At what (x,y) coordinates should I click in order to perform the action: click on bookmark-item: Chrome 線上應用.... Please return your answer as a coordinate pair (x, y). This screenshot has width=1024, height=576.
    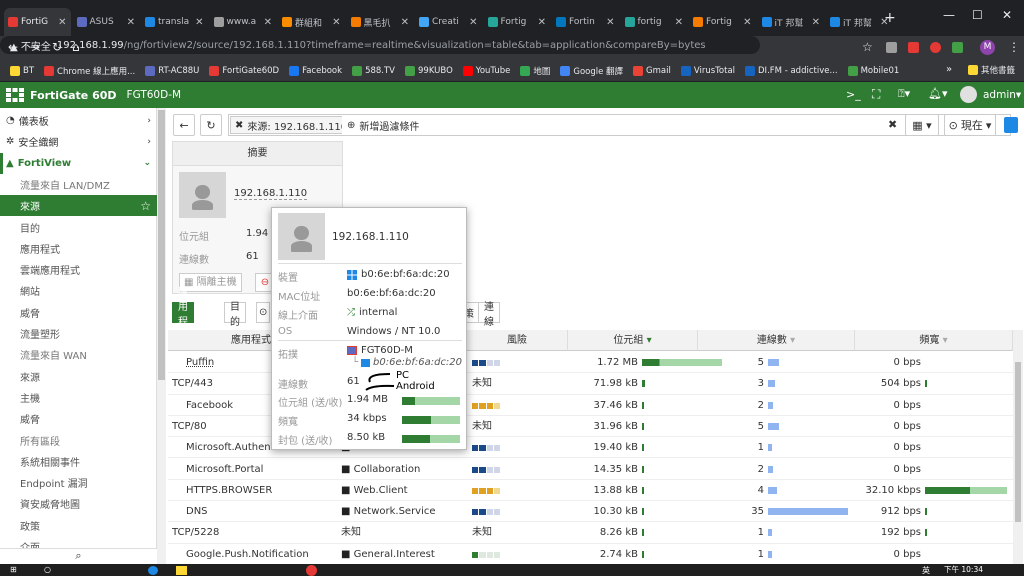
    Looking at the image, I should click on (89, 71).